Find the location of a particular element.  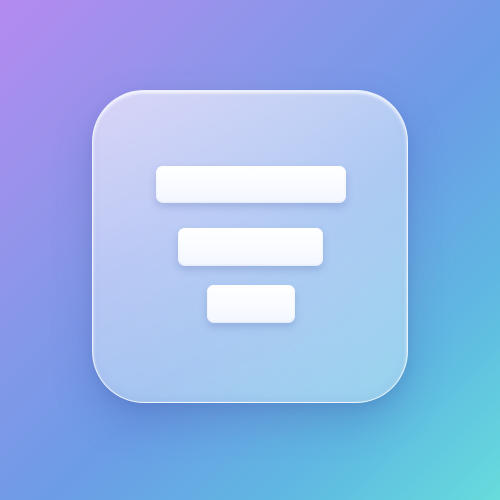

filter-bar-bottom is located at coordinates (251, 304).